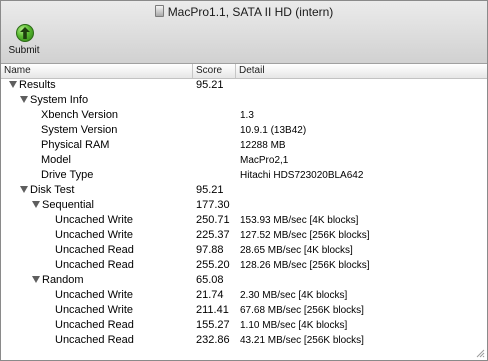  What do you see at coordinates (244, 190) in the screenshot?
I see `outline-row-disk-test: Disk Test 95.21` at bounding box center [244, 190].